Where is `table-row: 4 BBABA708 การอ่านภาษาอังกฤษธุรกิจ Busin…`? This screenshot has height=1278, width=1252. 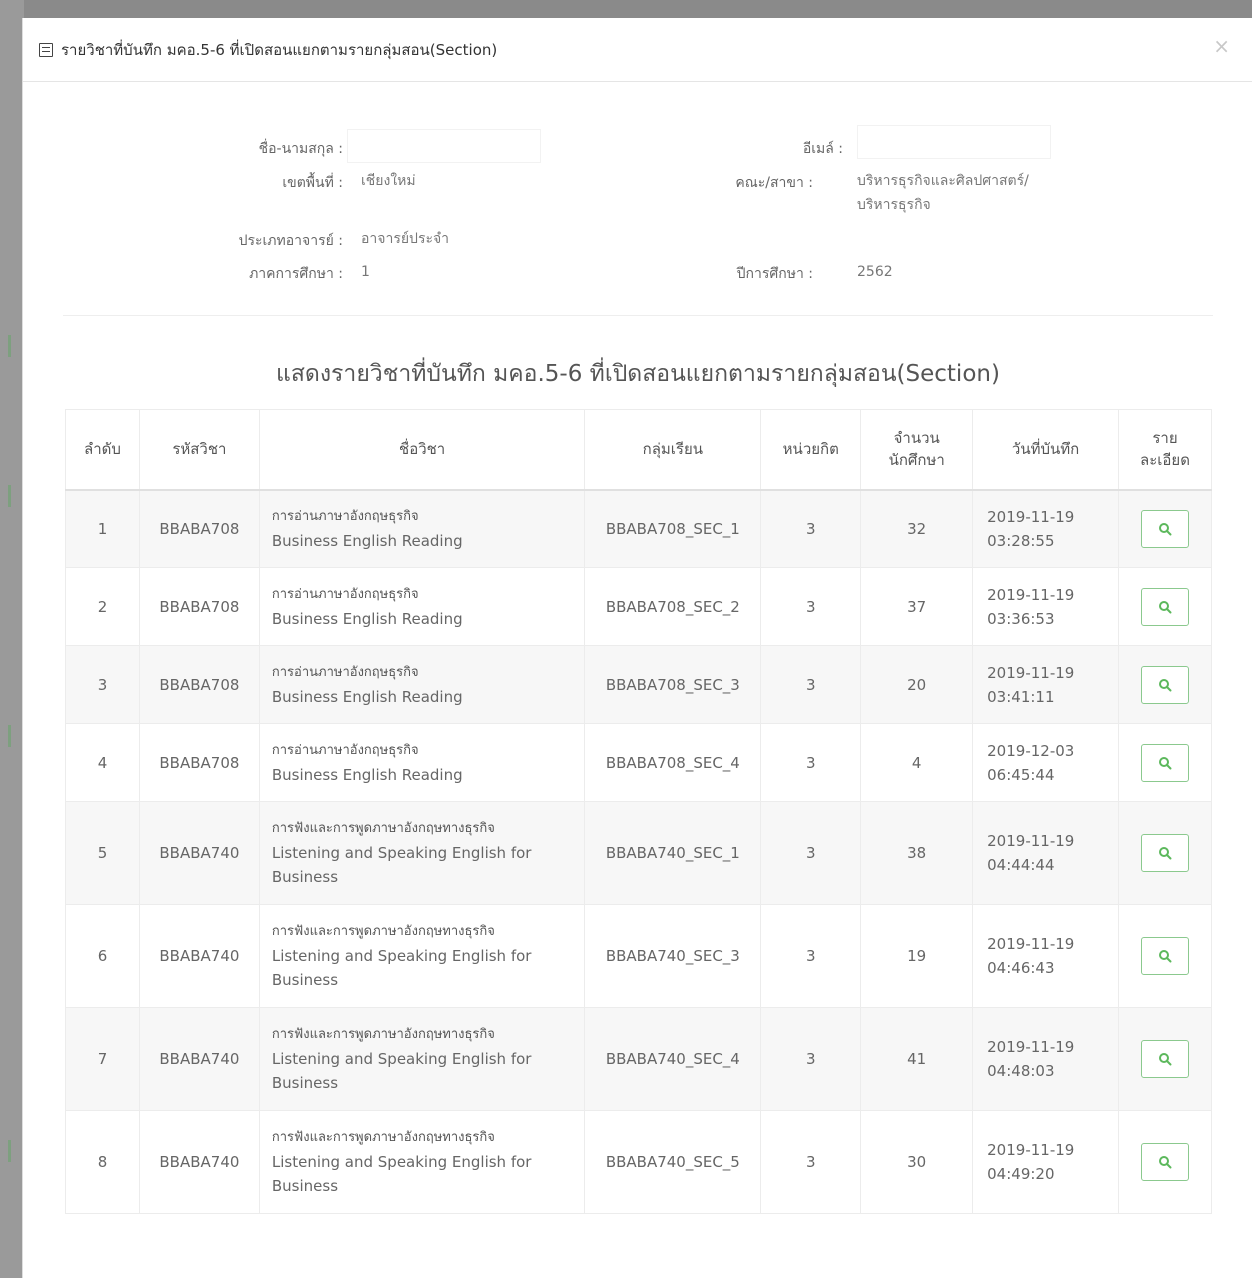 table-row: 4 BBABA708 การอ่านภาษาอังกฤษธุรกิจ Busin… is located at coordinates (638, 762).